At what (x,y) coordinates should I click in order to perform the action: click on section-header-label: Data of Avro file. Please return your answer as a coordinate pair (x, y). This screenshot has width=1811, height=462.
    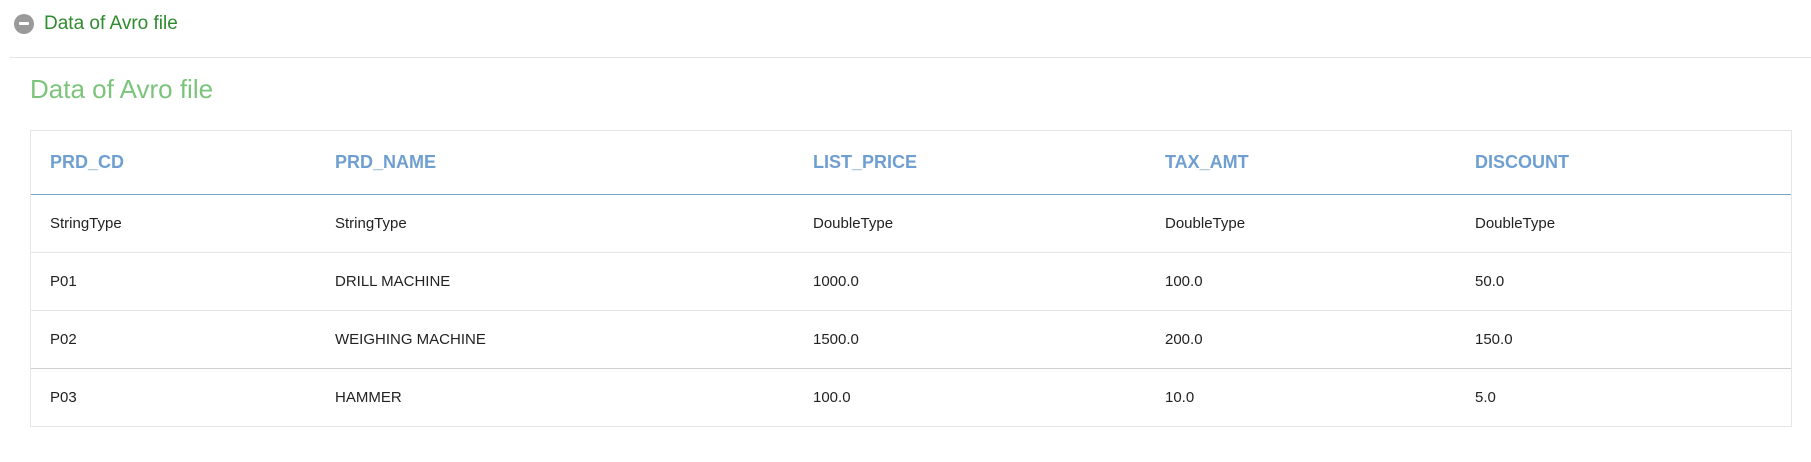
    Looking at the image, I should click on (111, 24).